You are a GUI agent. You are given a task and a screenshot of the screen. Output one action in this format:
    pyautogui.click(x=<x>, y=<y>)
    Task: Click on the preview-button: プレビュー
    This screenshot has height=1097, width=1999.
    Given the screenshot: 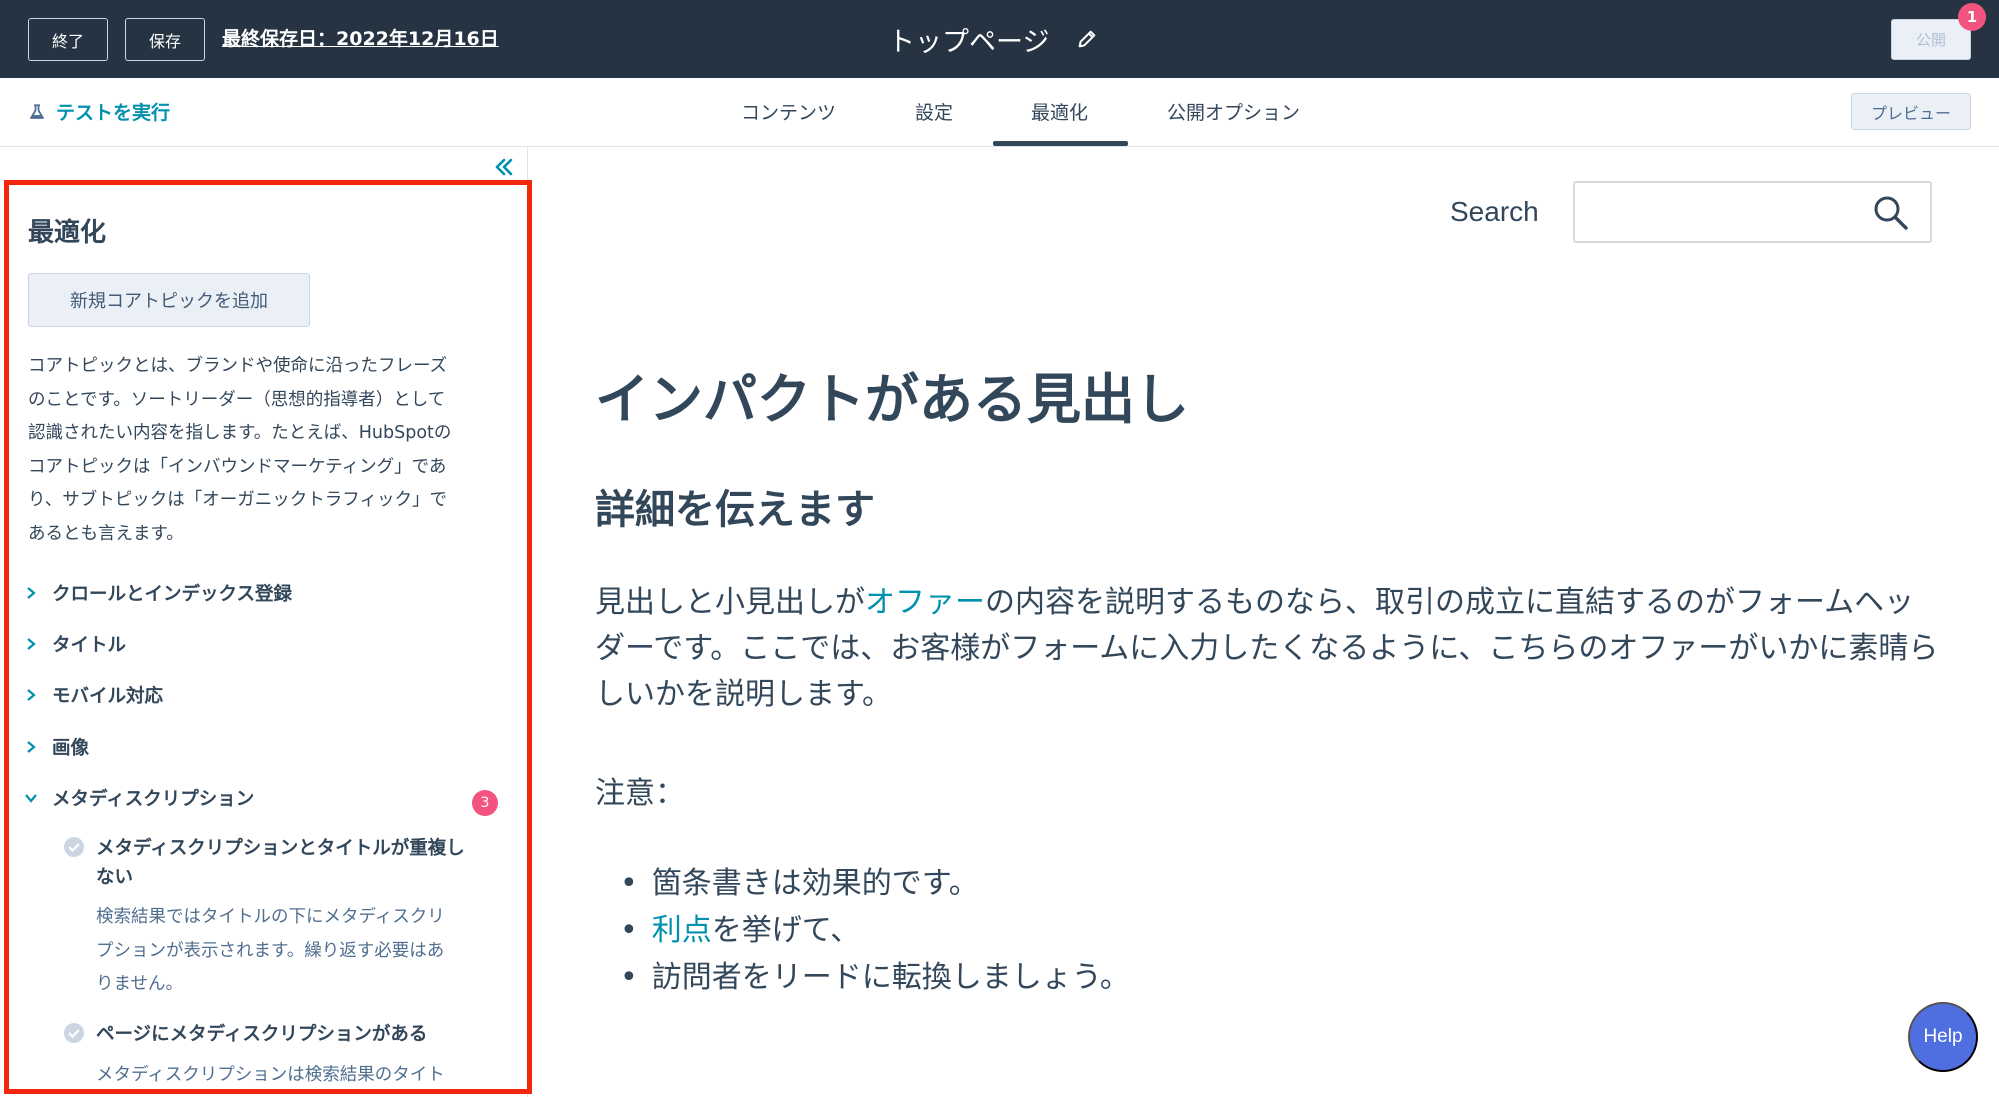 What is the action you would take?
    pyautogui.click(x=1911, y=111)
    